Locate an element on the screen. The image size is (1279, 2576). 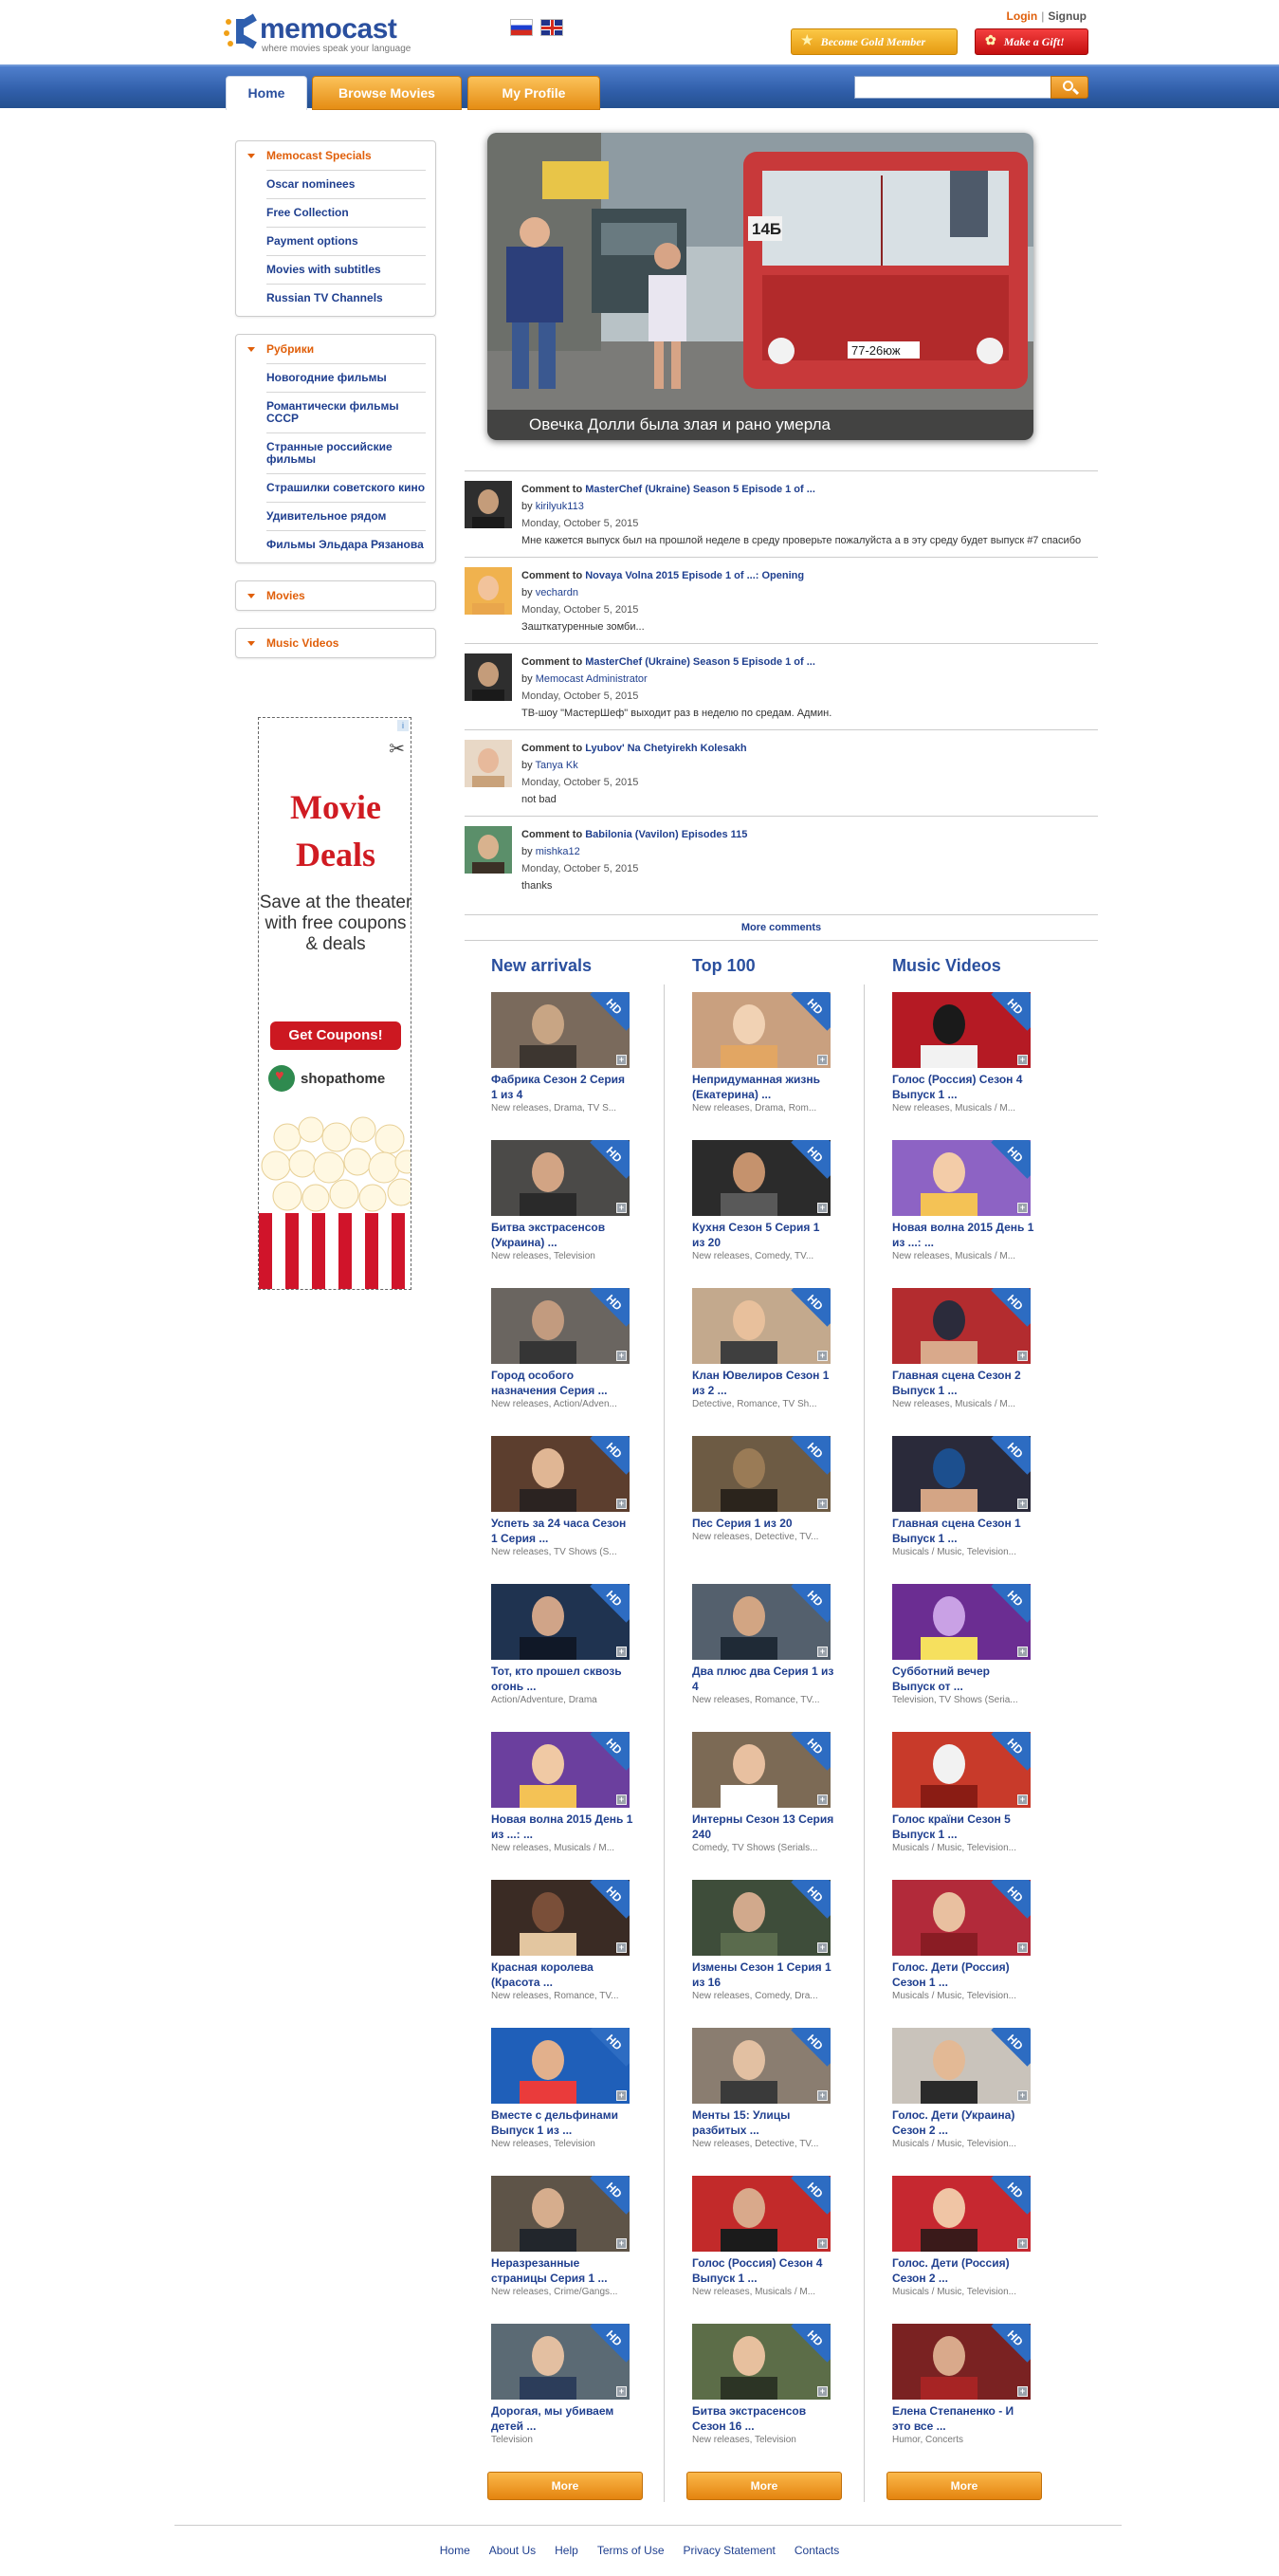
sidebar-link: Фильмы Эльдара Рязанова is located at coordinates (346, 544).